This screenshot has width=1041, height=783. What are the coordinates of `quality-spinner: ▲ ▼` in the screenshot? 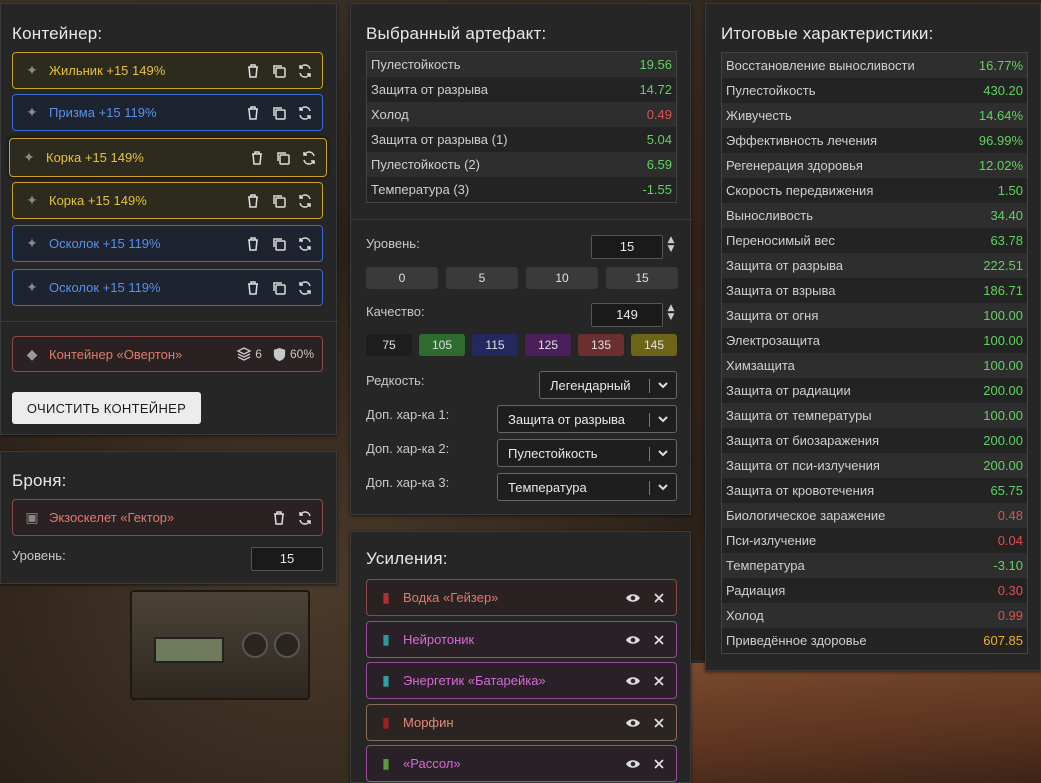 It's located at (671, 313).